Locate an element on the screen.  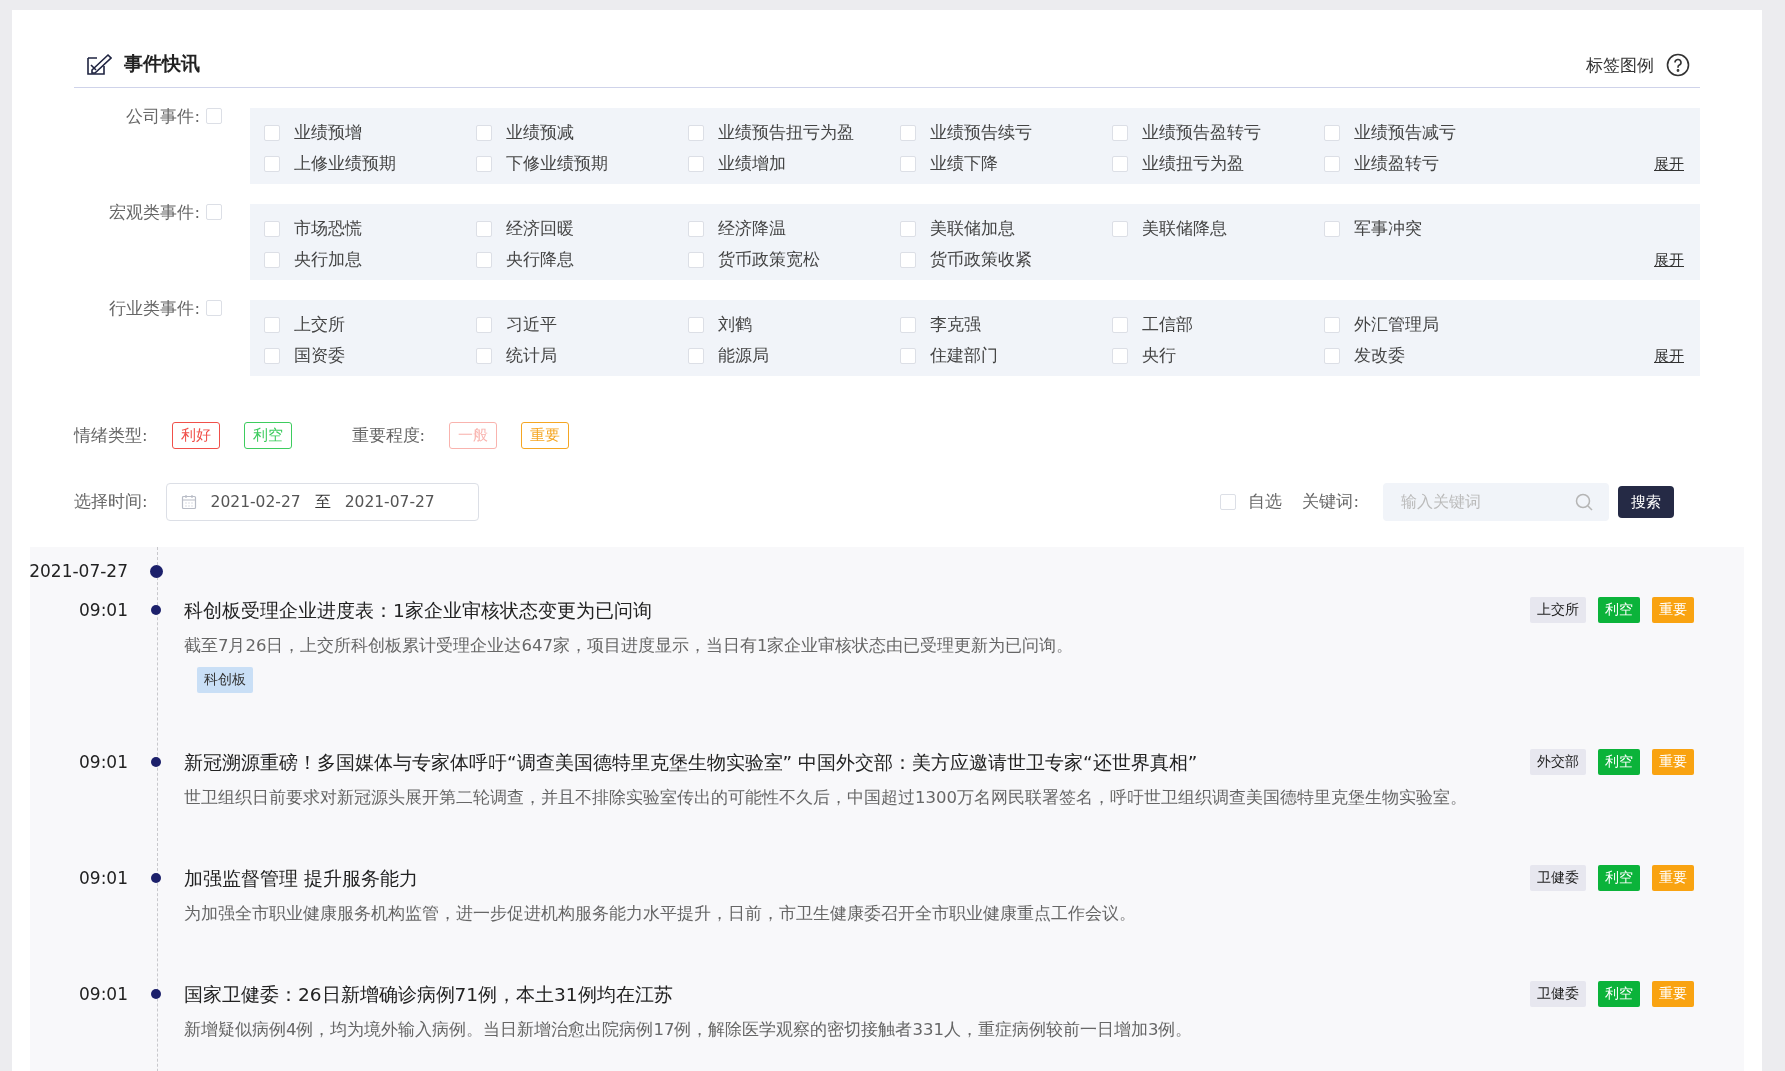
checkbox-label: 美联储加息 is located at coordinates (972, 228).